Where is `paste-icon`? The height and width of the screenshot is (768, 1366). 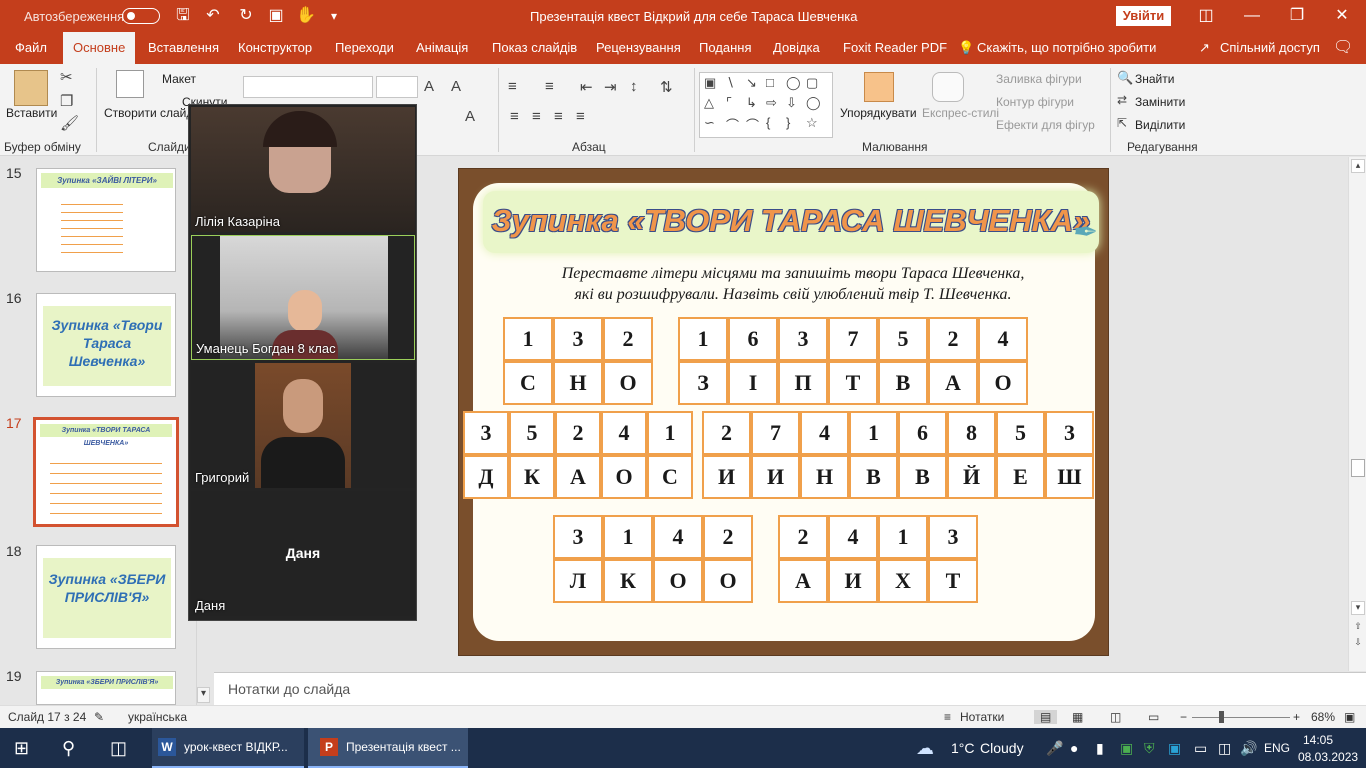 paste-icon is located at coordinates (31, 88).